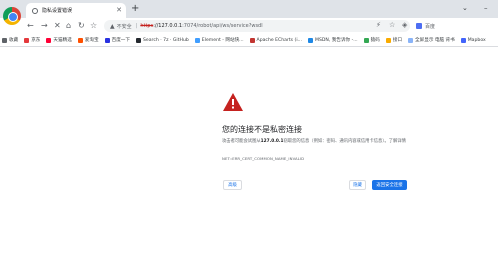  Describe the element at coordinates (27, 40) in the screenshot. I see `jd-icon` at that location.